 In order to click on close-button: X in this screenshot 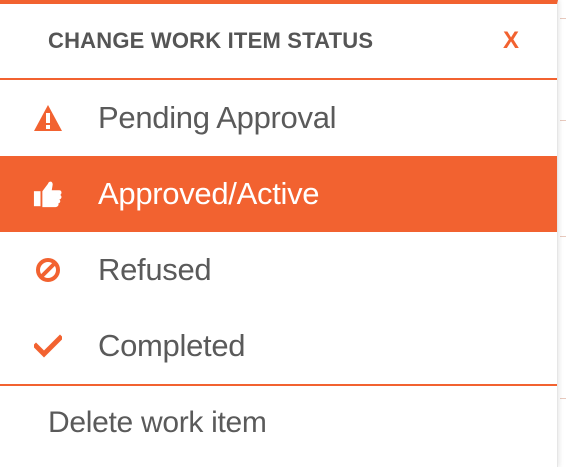, I will do `click(511, 41)`.